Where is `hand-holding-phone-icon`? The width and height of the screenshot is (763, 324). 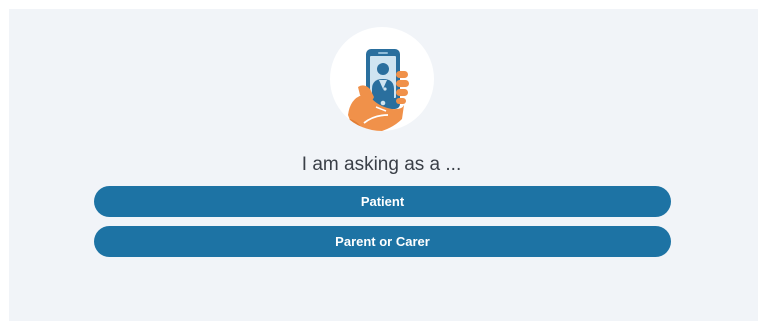 hand-holding-phone-icon is located at coordinates (382, 79).